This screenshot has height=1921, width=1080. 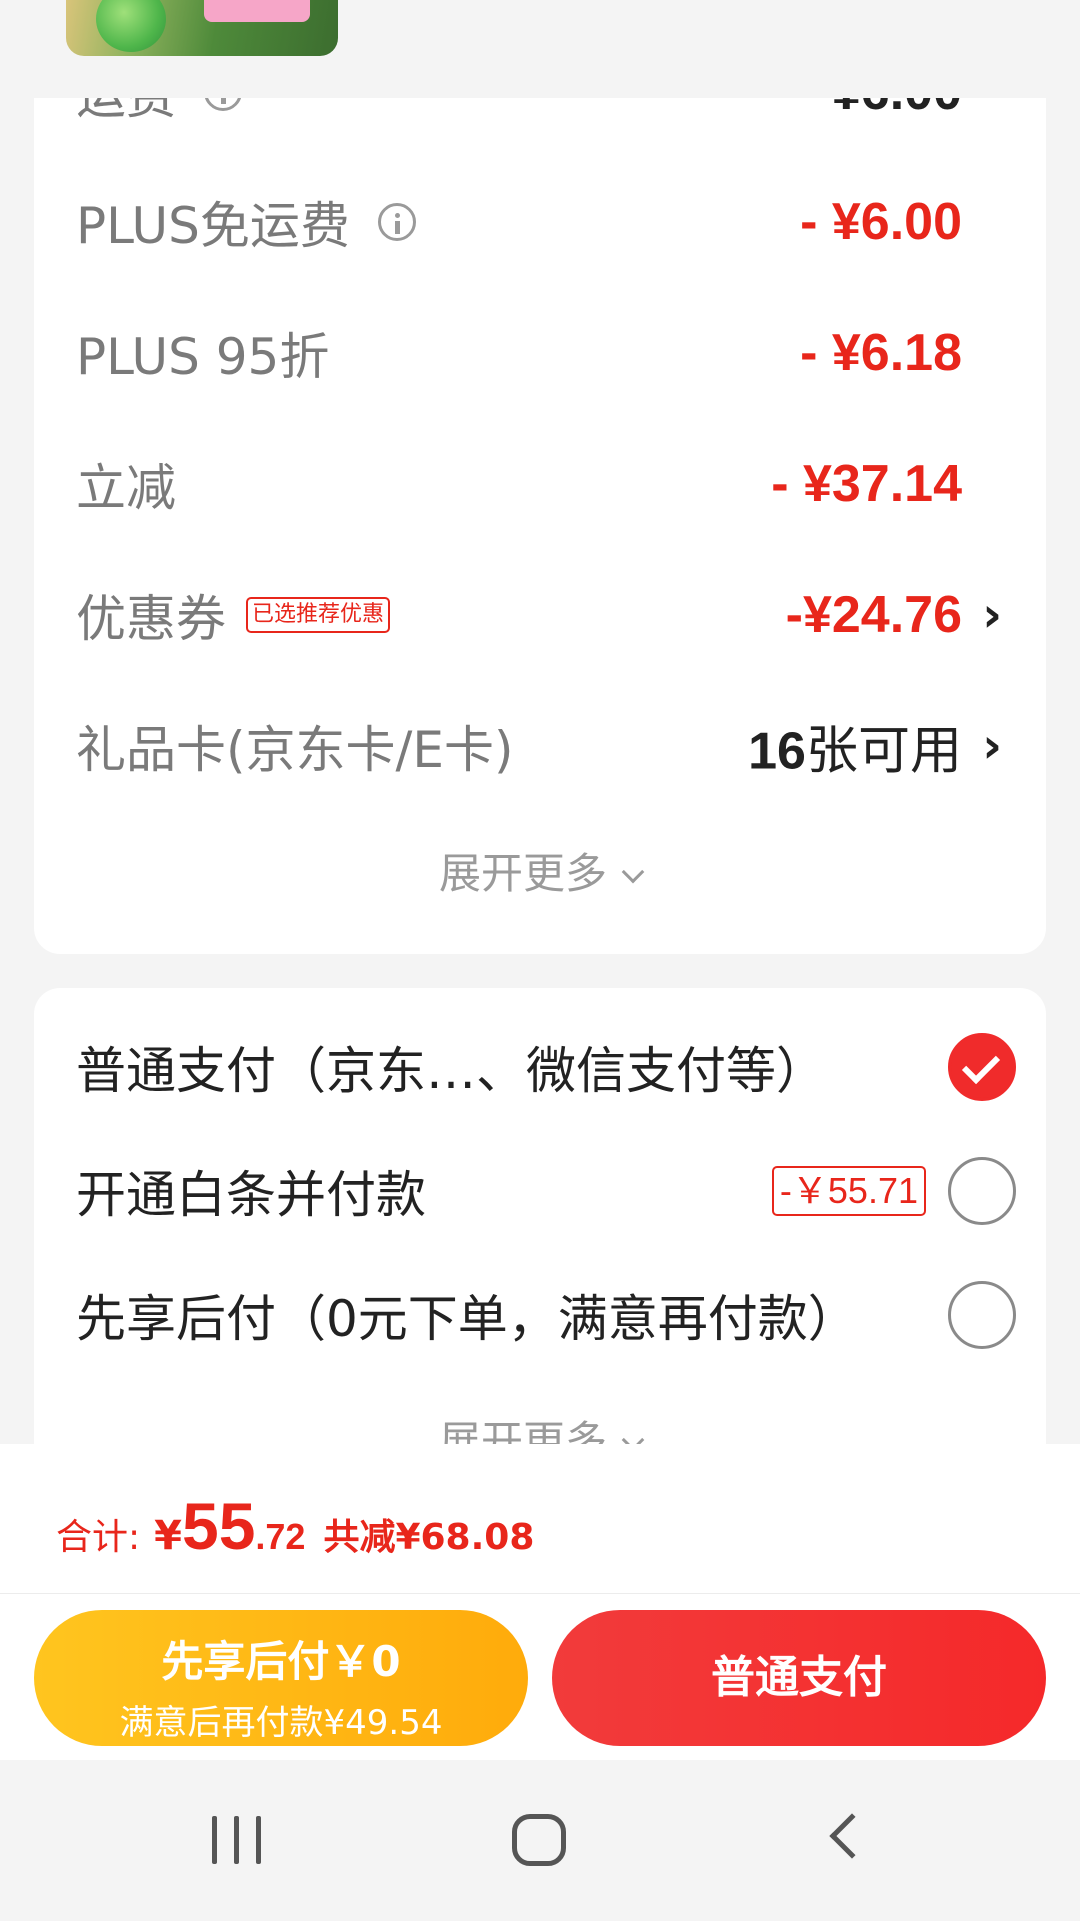 What do you see at coordinates (238, 1840) in the screenshot?
I see `recent-apps-icon` at bounding box center [238, 1840].